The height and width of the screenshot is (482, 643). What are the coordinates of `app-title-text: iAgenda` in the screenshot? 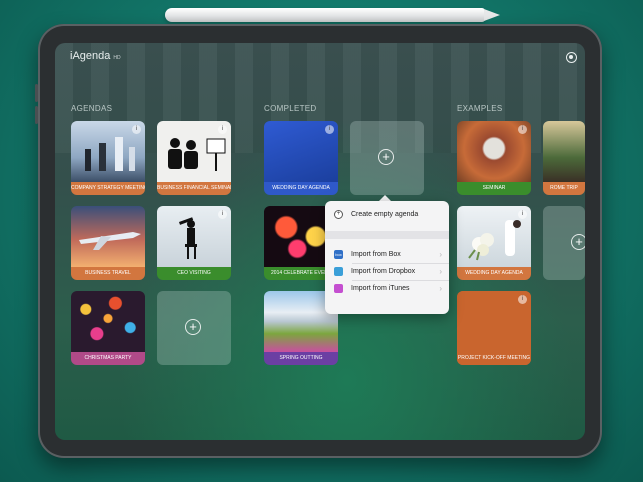 It's located at (90, 56).